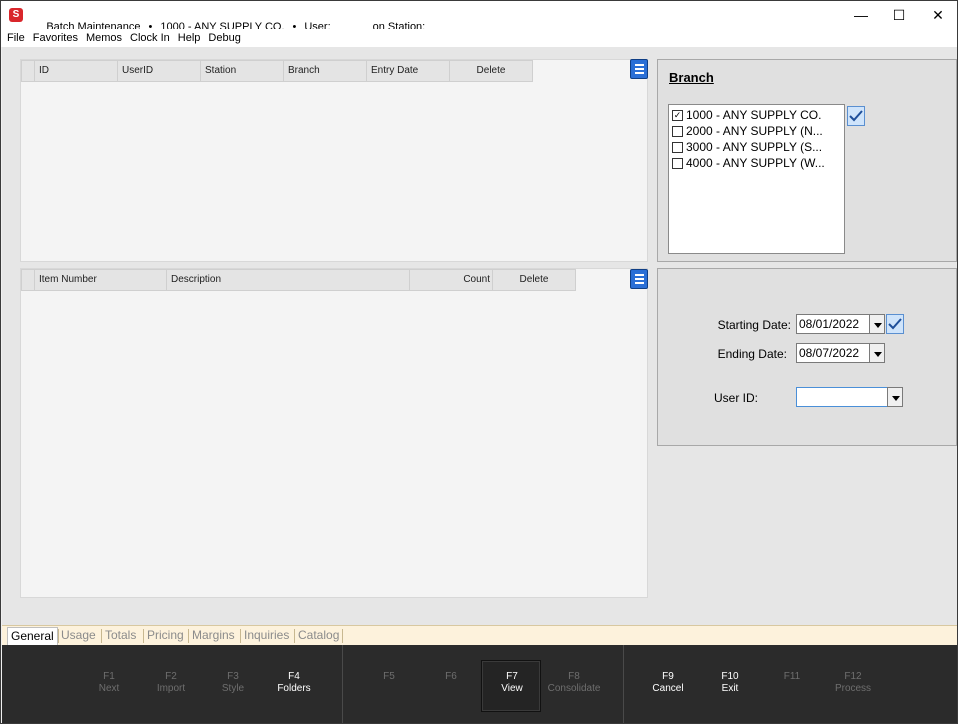  Describe the element at coordinates (325, 71) in the screenshot. I see `column-header-branch: Branch` at that location.